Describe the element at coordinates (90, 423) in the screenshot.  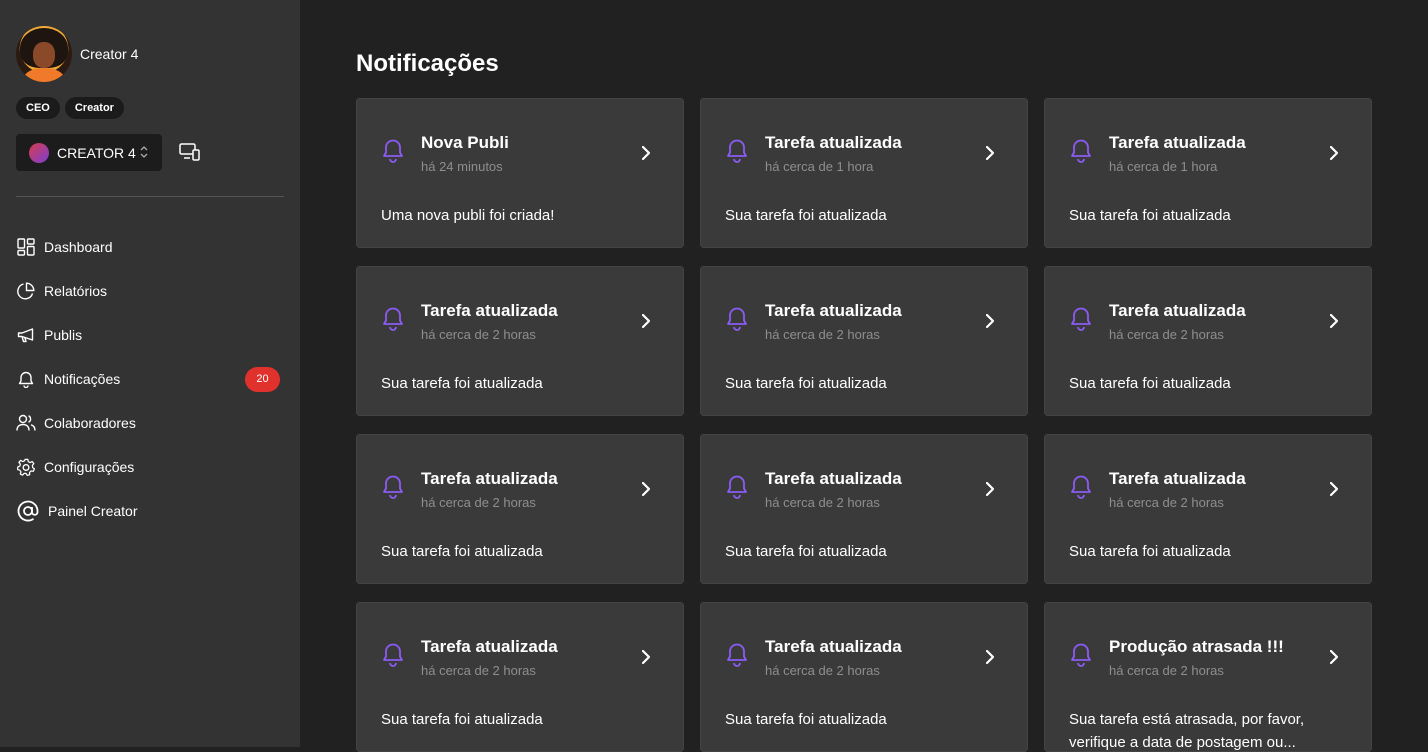
I see `sidebar-item-label: Colaboradores` at that location.